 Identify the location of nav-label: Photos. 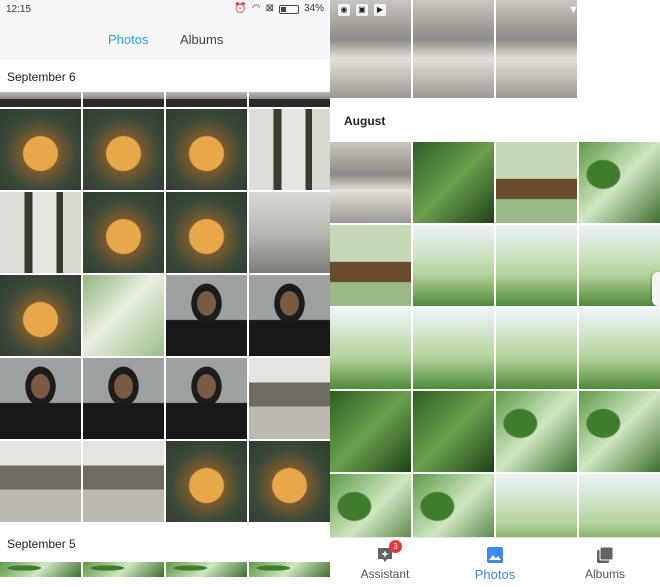
(495, 574).